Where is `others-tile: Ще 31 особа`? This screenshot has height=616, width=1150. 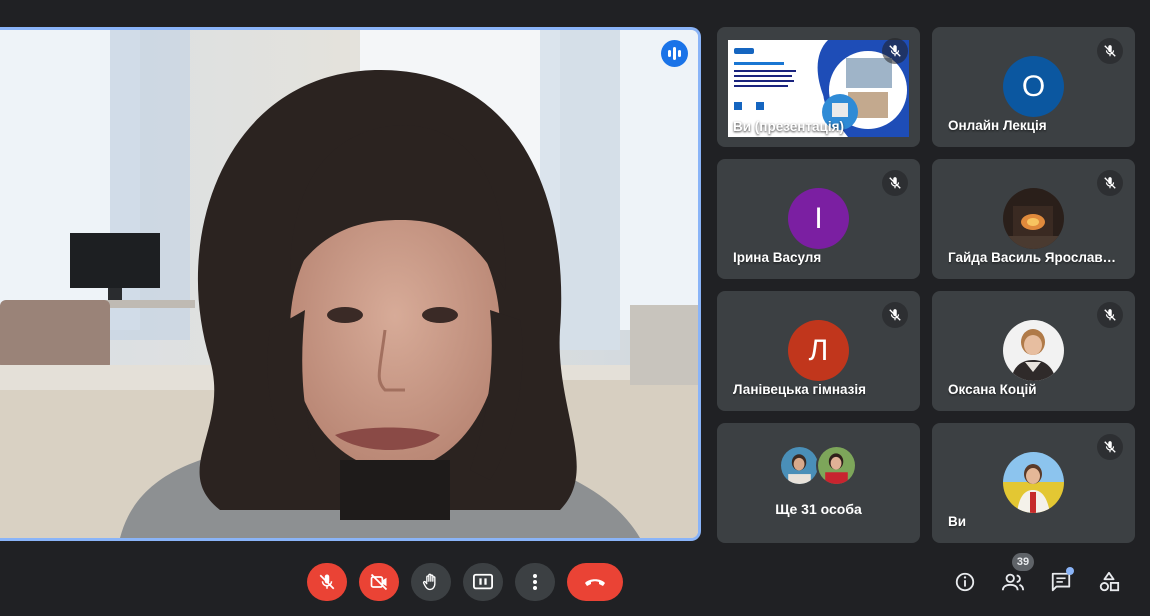
others-tile: Ще 31 особа is located at coordinates (818, 483).